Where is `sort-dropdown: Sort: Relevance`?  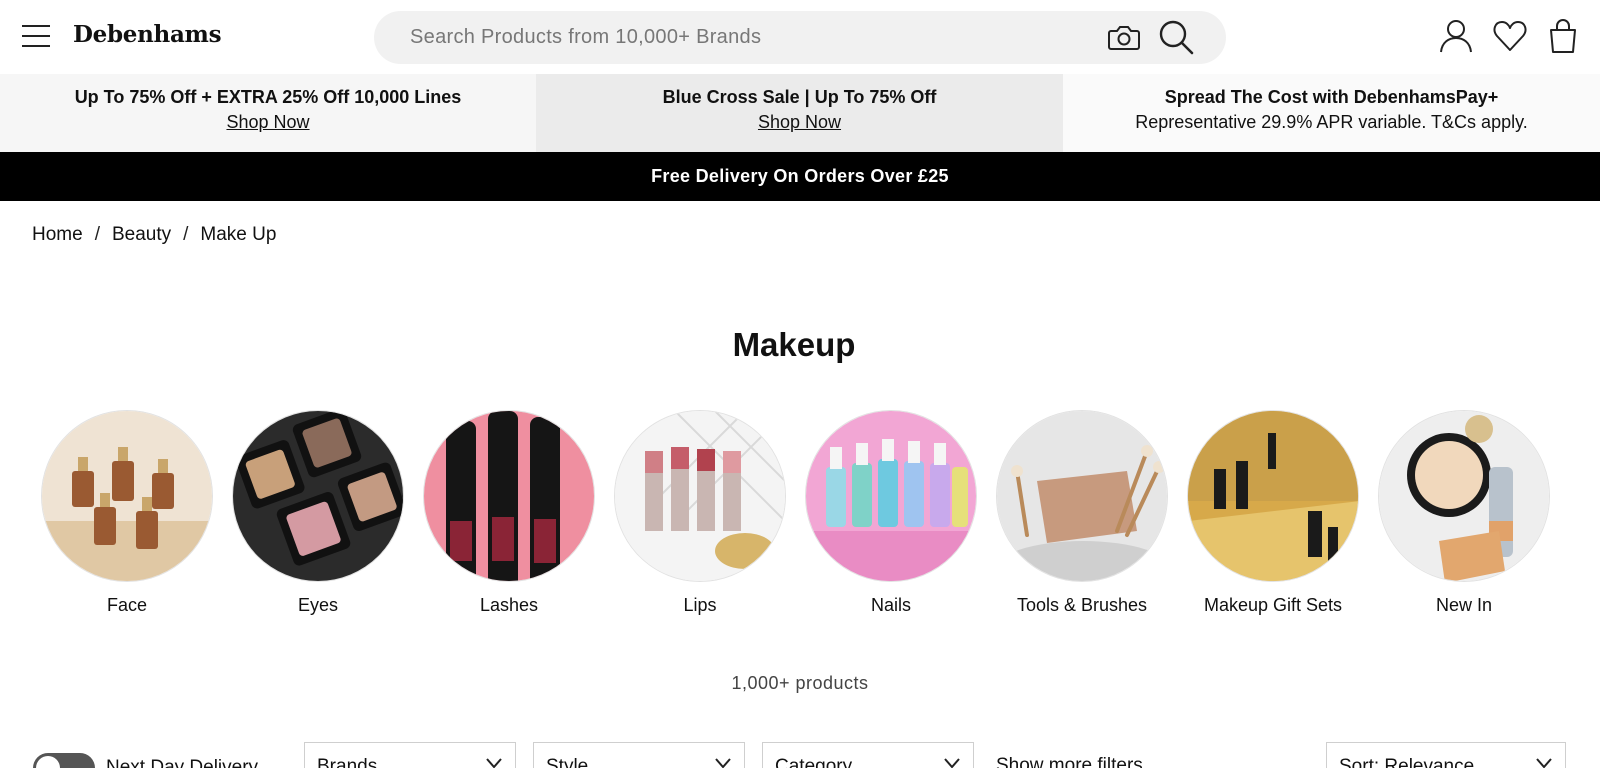
sort-dropdown: Sort: Relevance is located at coordinates (1446, 755).